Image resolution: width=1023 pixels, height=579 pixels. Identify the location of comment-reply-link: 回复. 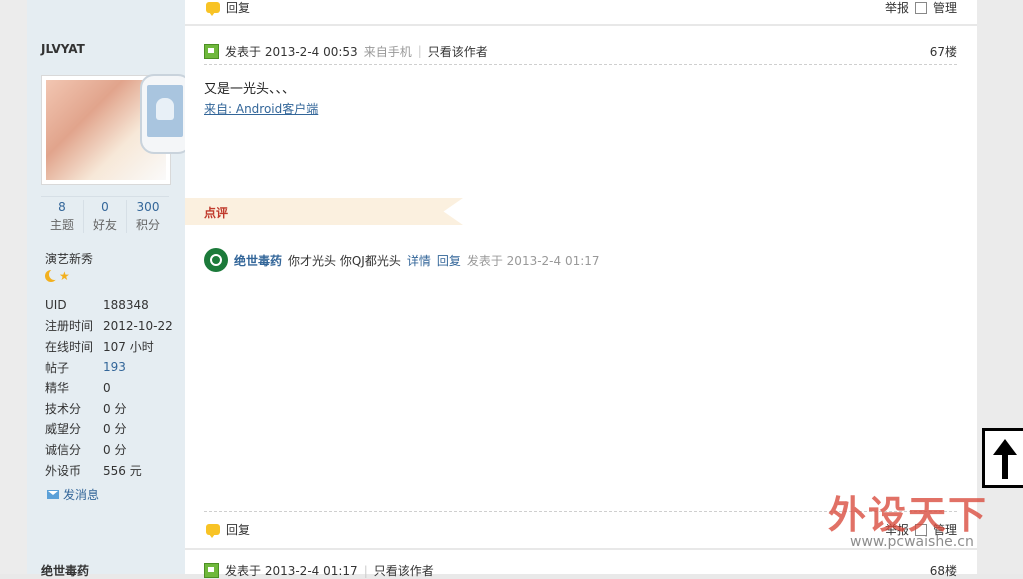
(449, 260).